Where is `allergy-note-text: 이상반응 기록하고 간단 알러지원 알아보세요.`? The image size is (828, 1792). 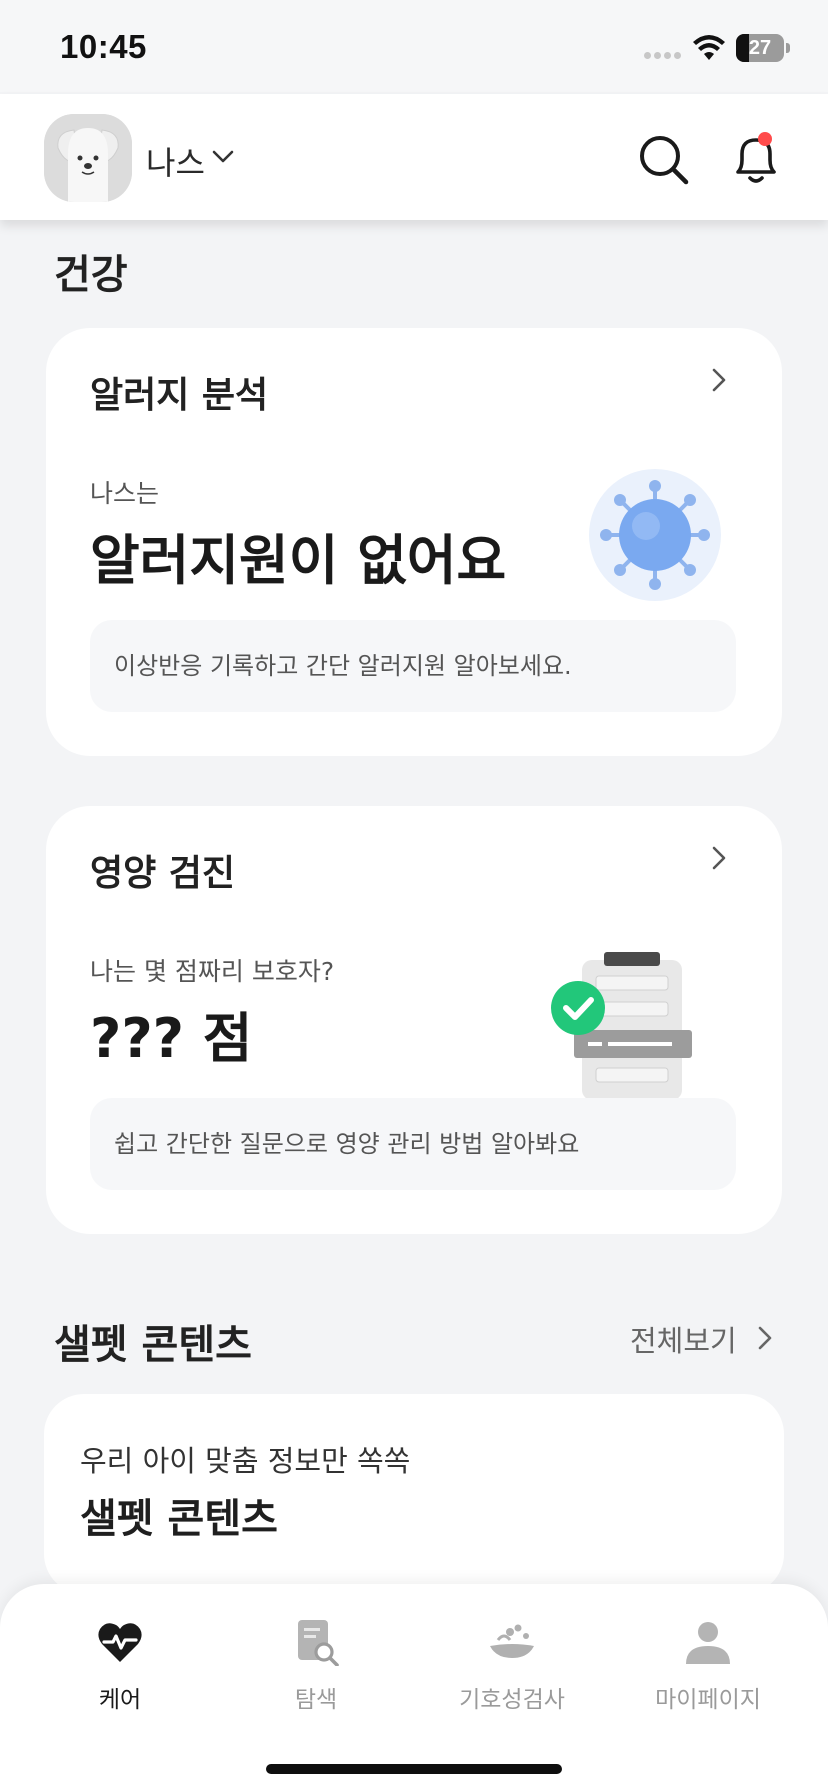 allergy-note-text: 이상반응 기록하고 간단 알러지원 알아보세요. is located at coordinates (343, 666).